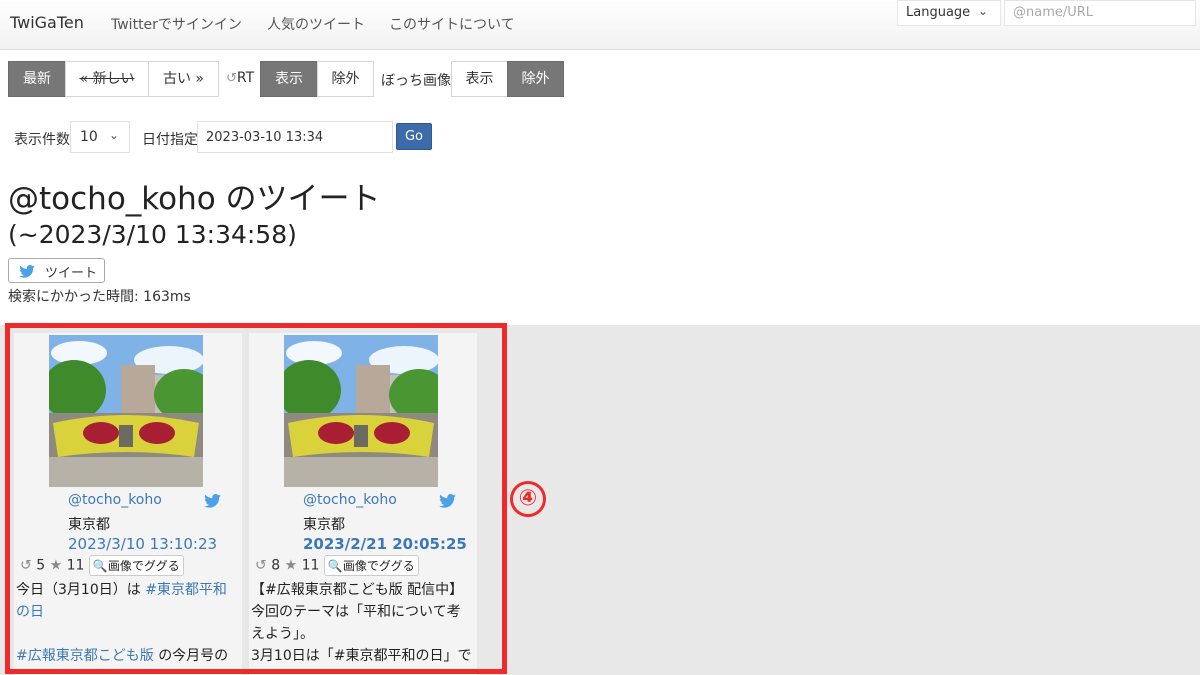 This screenshot has height=675, width=1200. Describe the element at coordinates (528, 499) in the screenshot. I see `annotation-marker: ④` at that location.